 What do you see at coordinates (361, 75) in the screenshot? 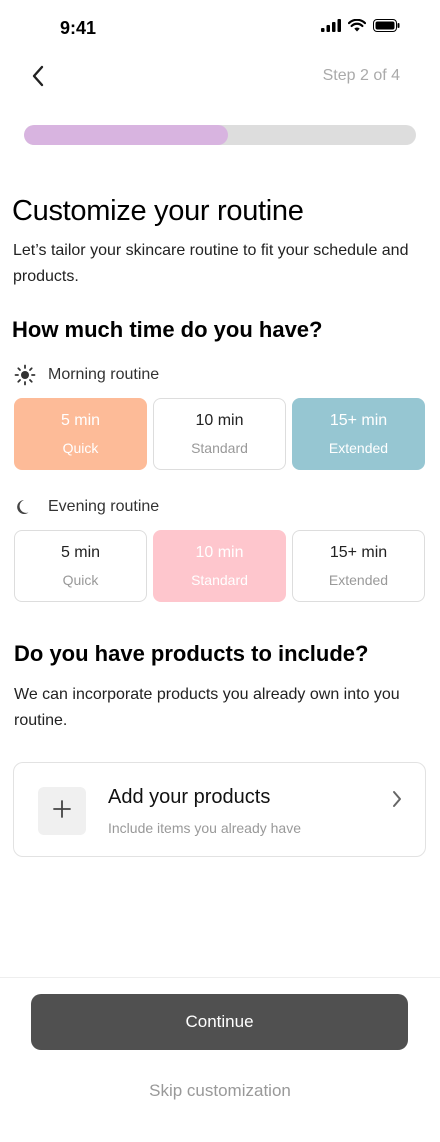
I see `step-indicator: Step 2 of 4` at bounding box center [361, 75].